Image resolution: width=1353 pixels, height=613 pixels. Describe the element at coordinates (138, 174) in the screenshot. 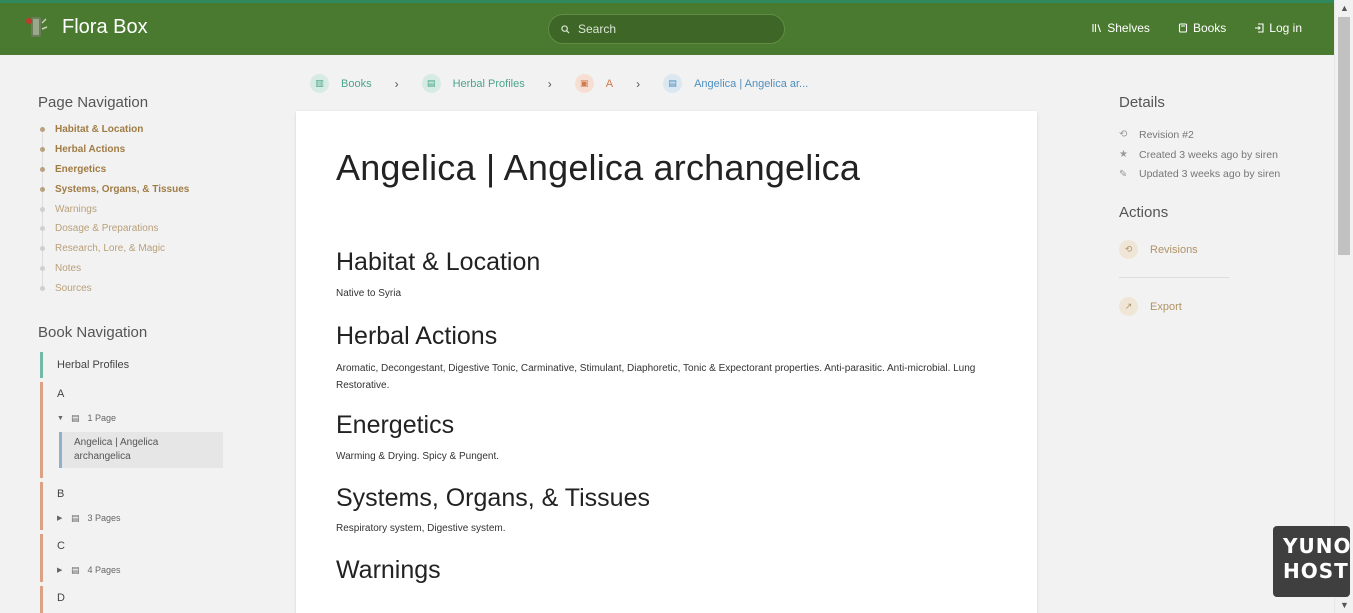

I see `page-nav-item: Energetics` at that location.